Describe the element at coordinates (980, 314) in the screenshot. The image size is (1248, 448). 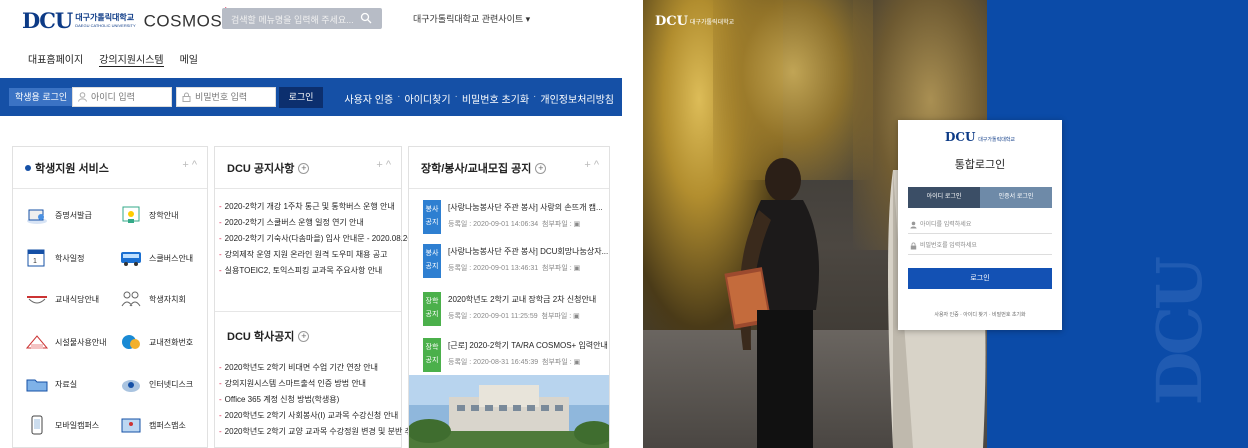
I see `card-help-links: 사용자 인증 · 아이디 찾기 · 비밀번호 초기화` at that location.